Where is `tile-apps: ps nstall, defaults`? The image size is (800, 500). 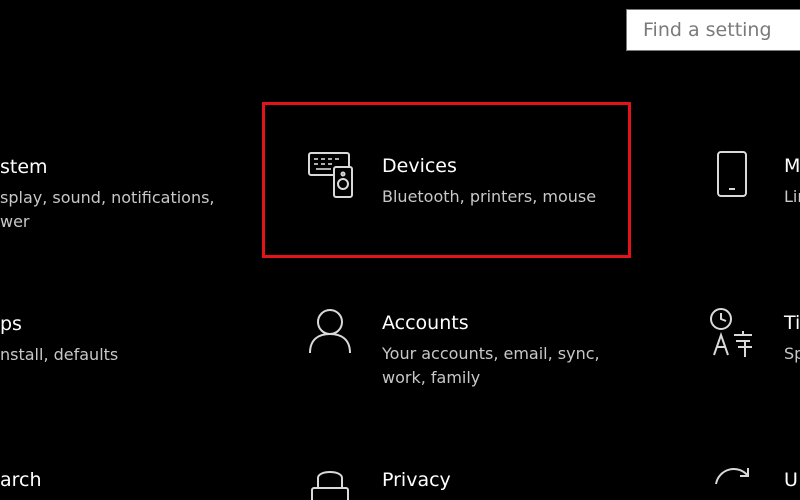
tile-apps: ps nstall, defaults is located at coordinates (120, 378).